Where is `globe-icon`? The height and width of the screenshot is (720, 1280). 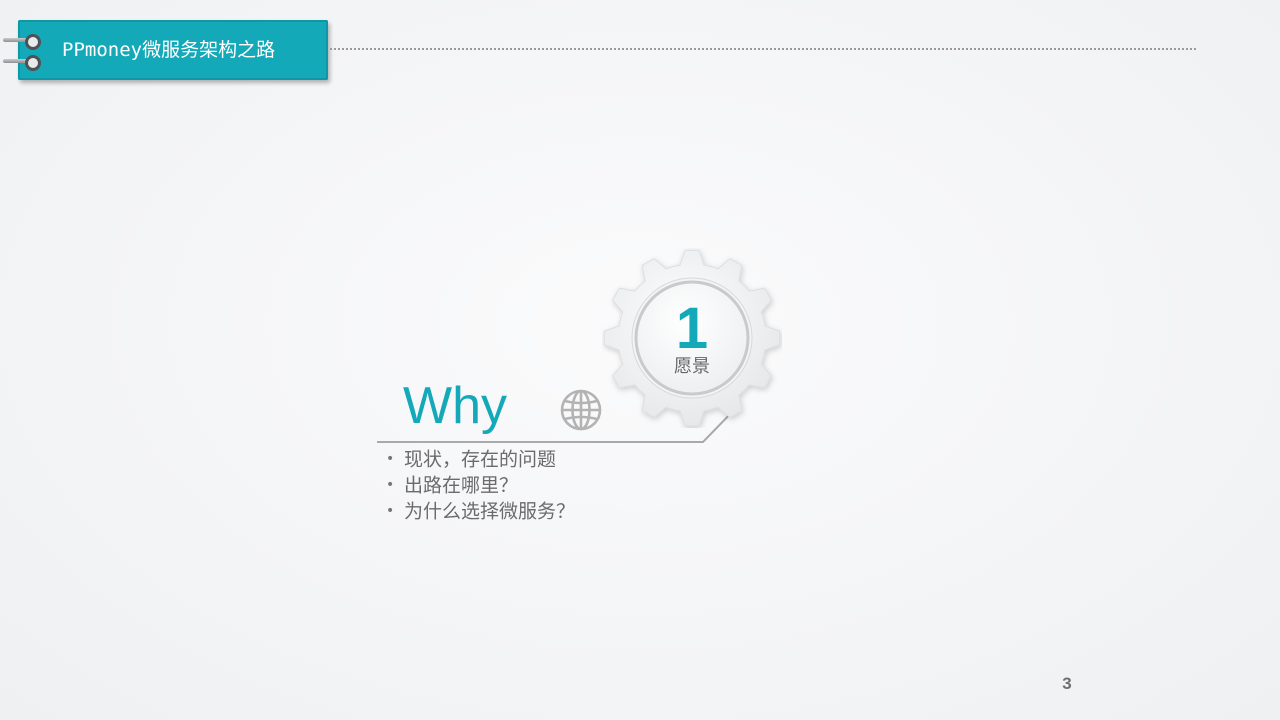
globe-icon is located at coordinates (581, 410).